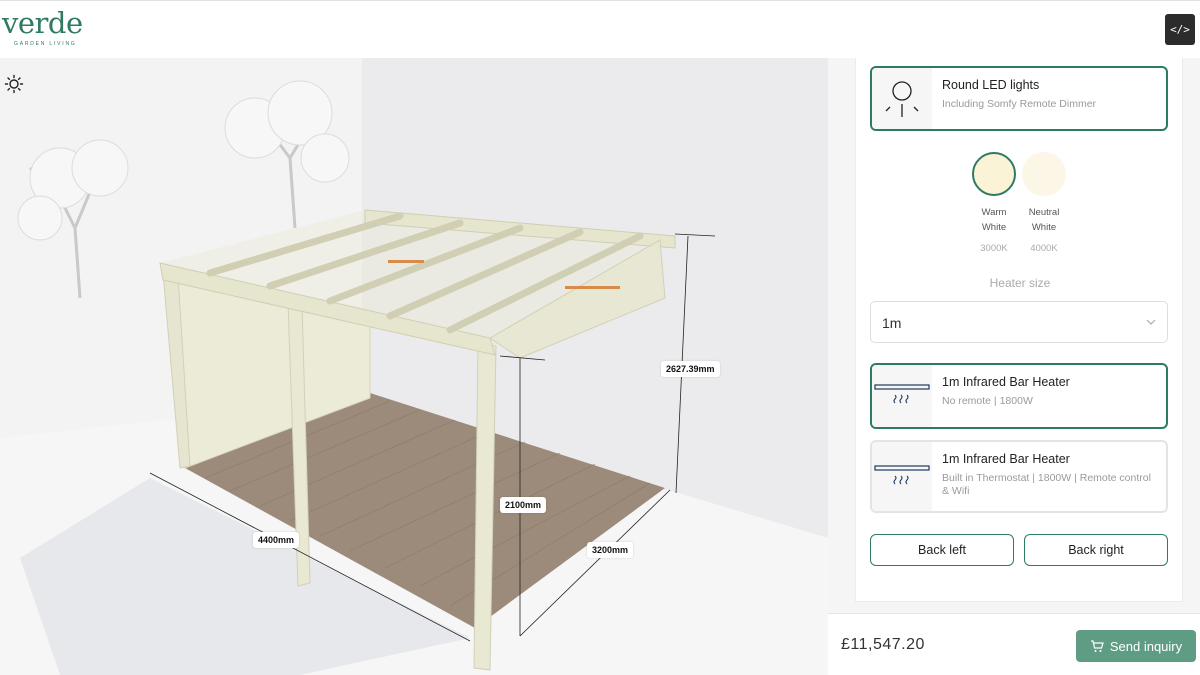  Describe the element at coordinates (987, 401) in the screenshot. I see `option-subtitle: No remote | 1800W` at that location.